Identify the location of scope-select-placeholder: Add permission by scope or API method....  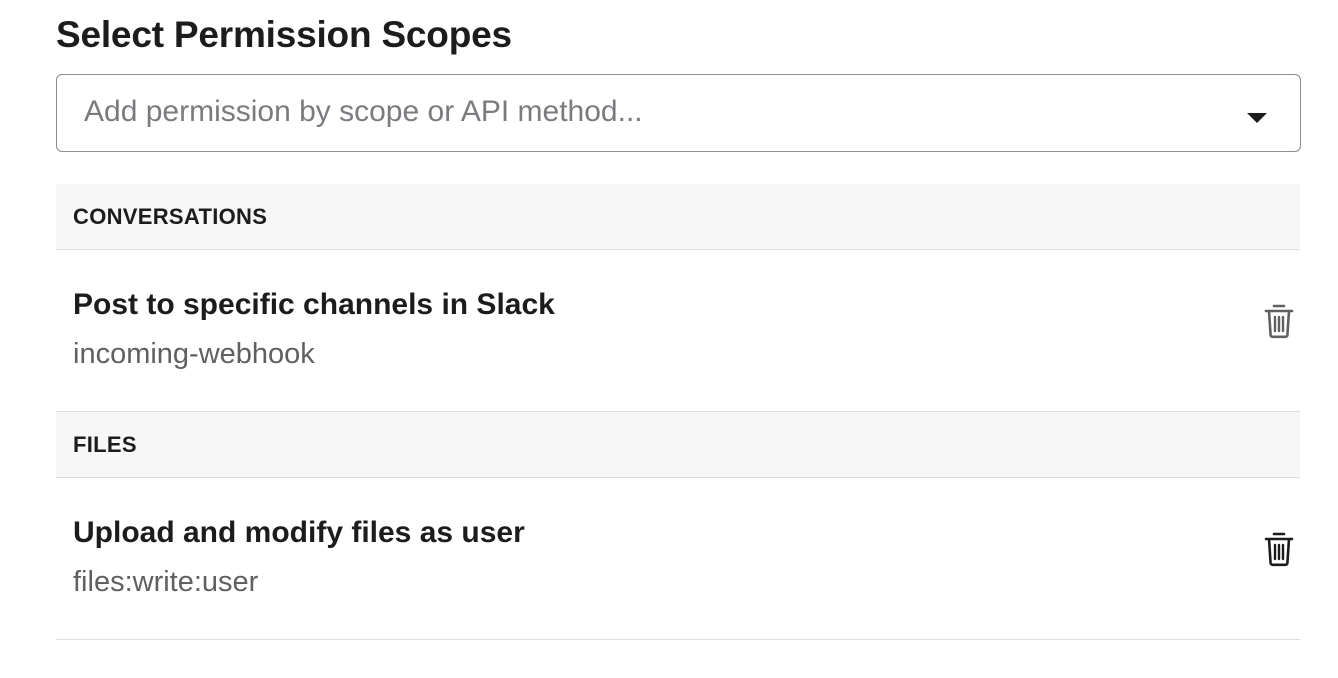
(363, 111).